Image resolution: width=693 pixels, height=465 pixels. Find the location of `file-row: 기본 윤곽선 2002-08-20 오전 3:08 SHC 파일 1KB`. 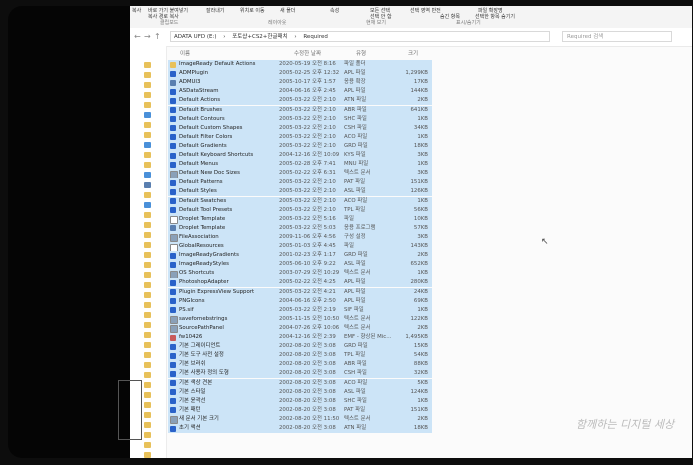

file-row: 기본 윤곽선 2002-08-20 오전 3:08 SHC 파일 1KB is located at coordinates (300, 401).